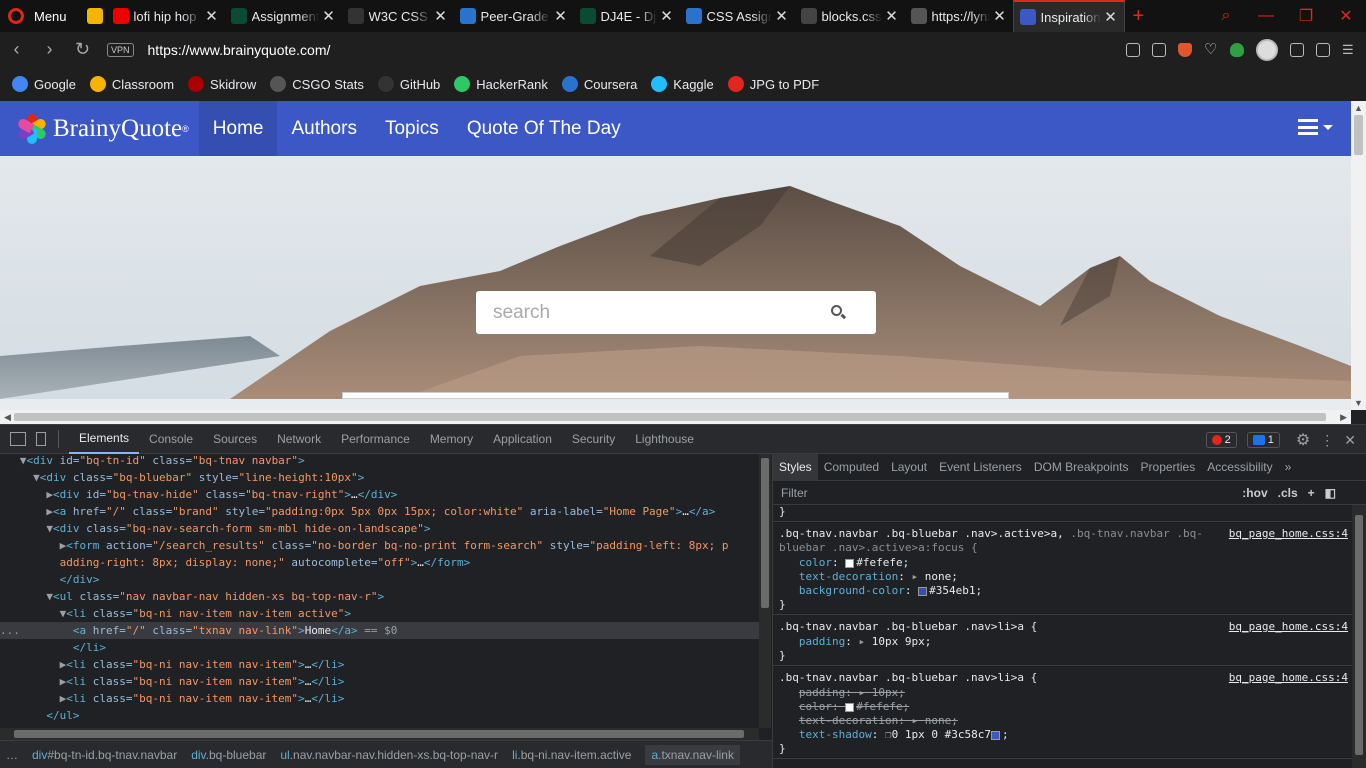 The width and height of the screenshot is (1366, 768). Describe the element at coordinates (664, 439) in the screenshot. I see `devtools-tab: Lighthouse` at that location.